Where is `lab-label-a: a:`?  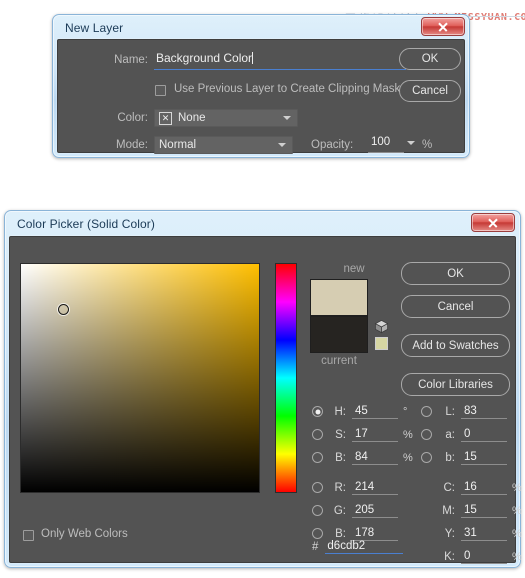 lab-label-a: a: is located at coordinates (450, 434).